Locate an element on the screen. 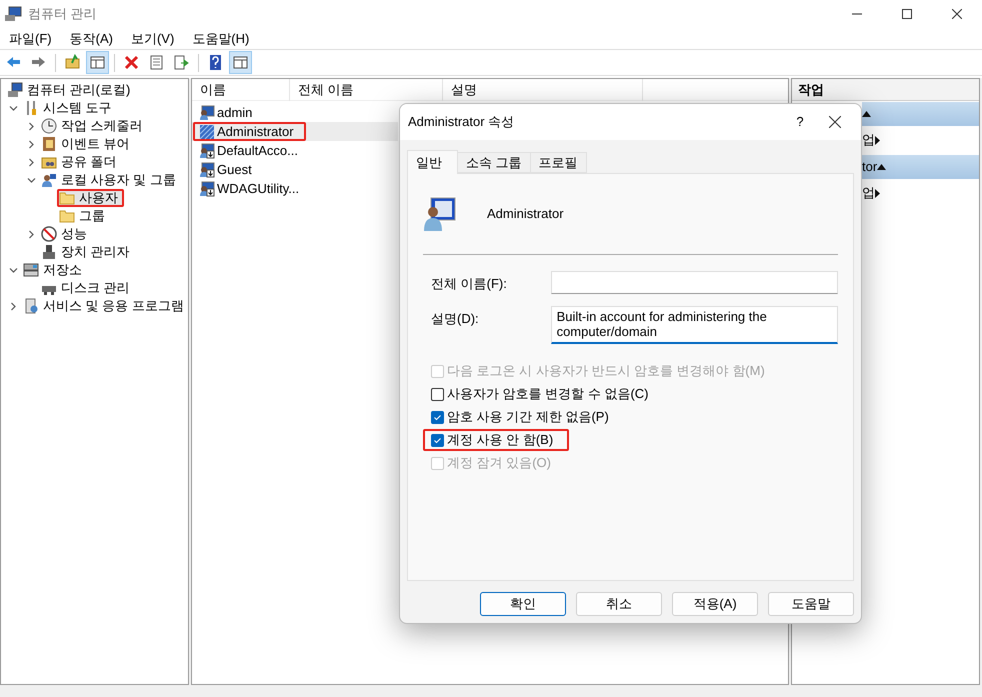 Image resolution: width=982 pixels, height=697 pixels. dialog-title: Administrator 속성 is located at coordinates (461, 122).